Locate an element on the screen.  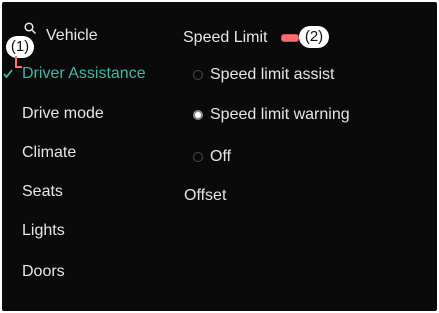
callout-badge-1: (1) is located at coordinates (20, 47).